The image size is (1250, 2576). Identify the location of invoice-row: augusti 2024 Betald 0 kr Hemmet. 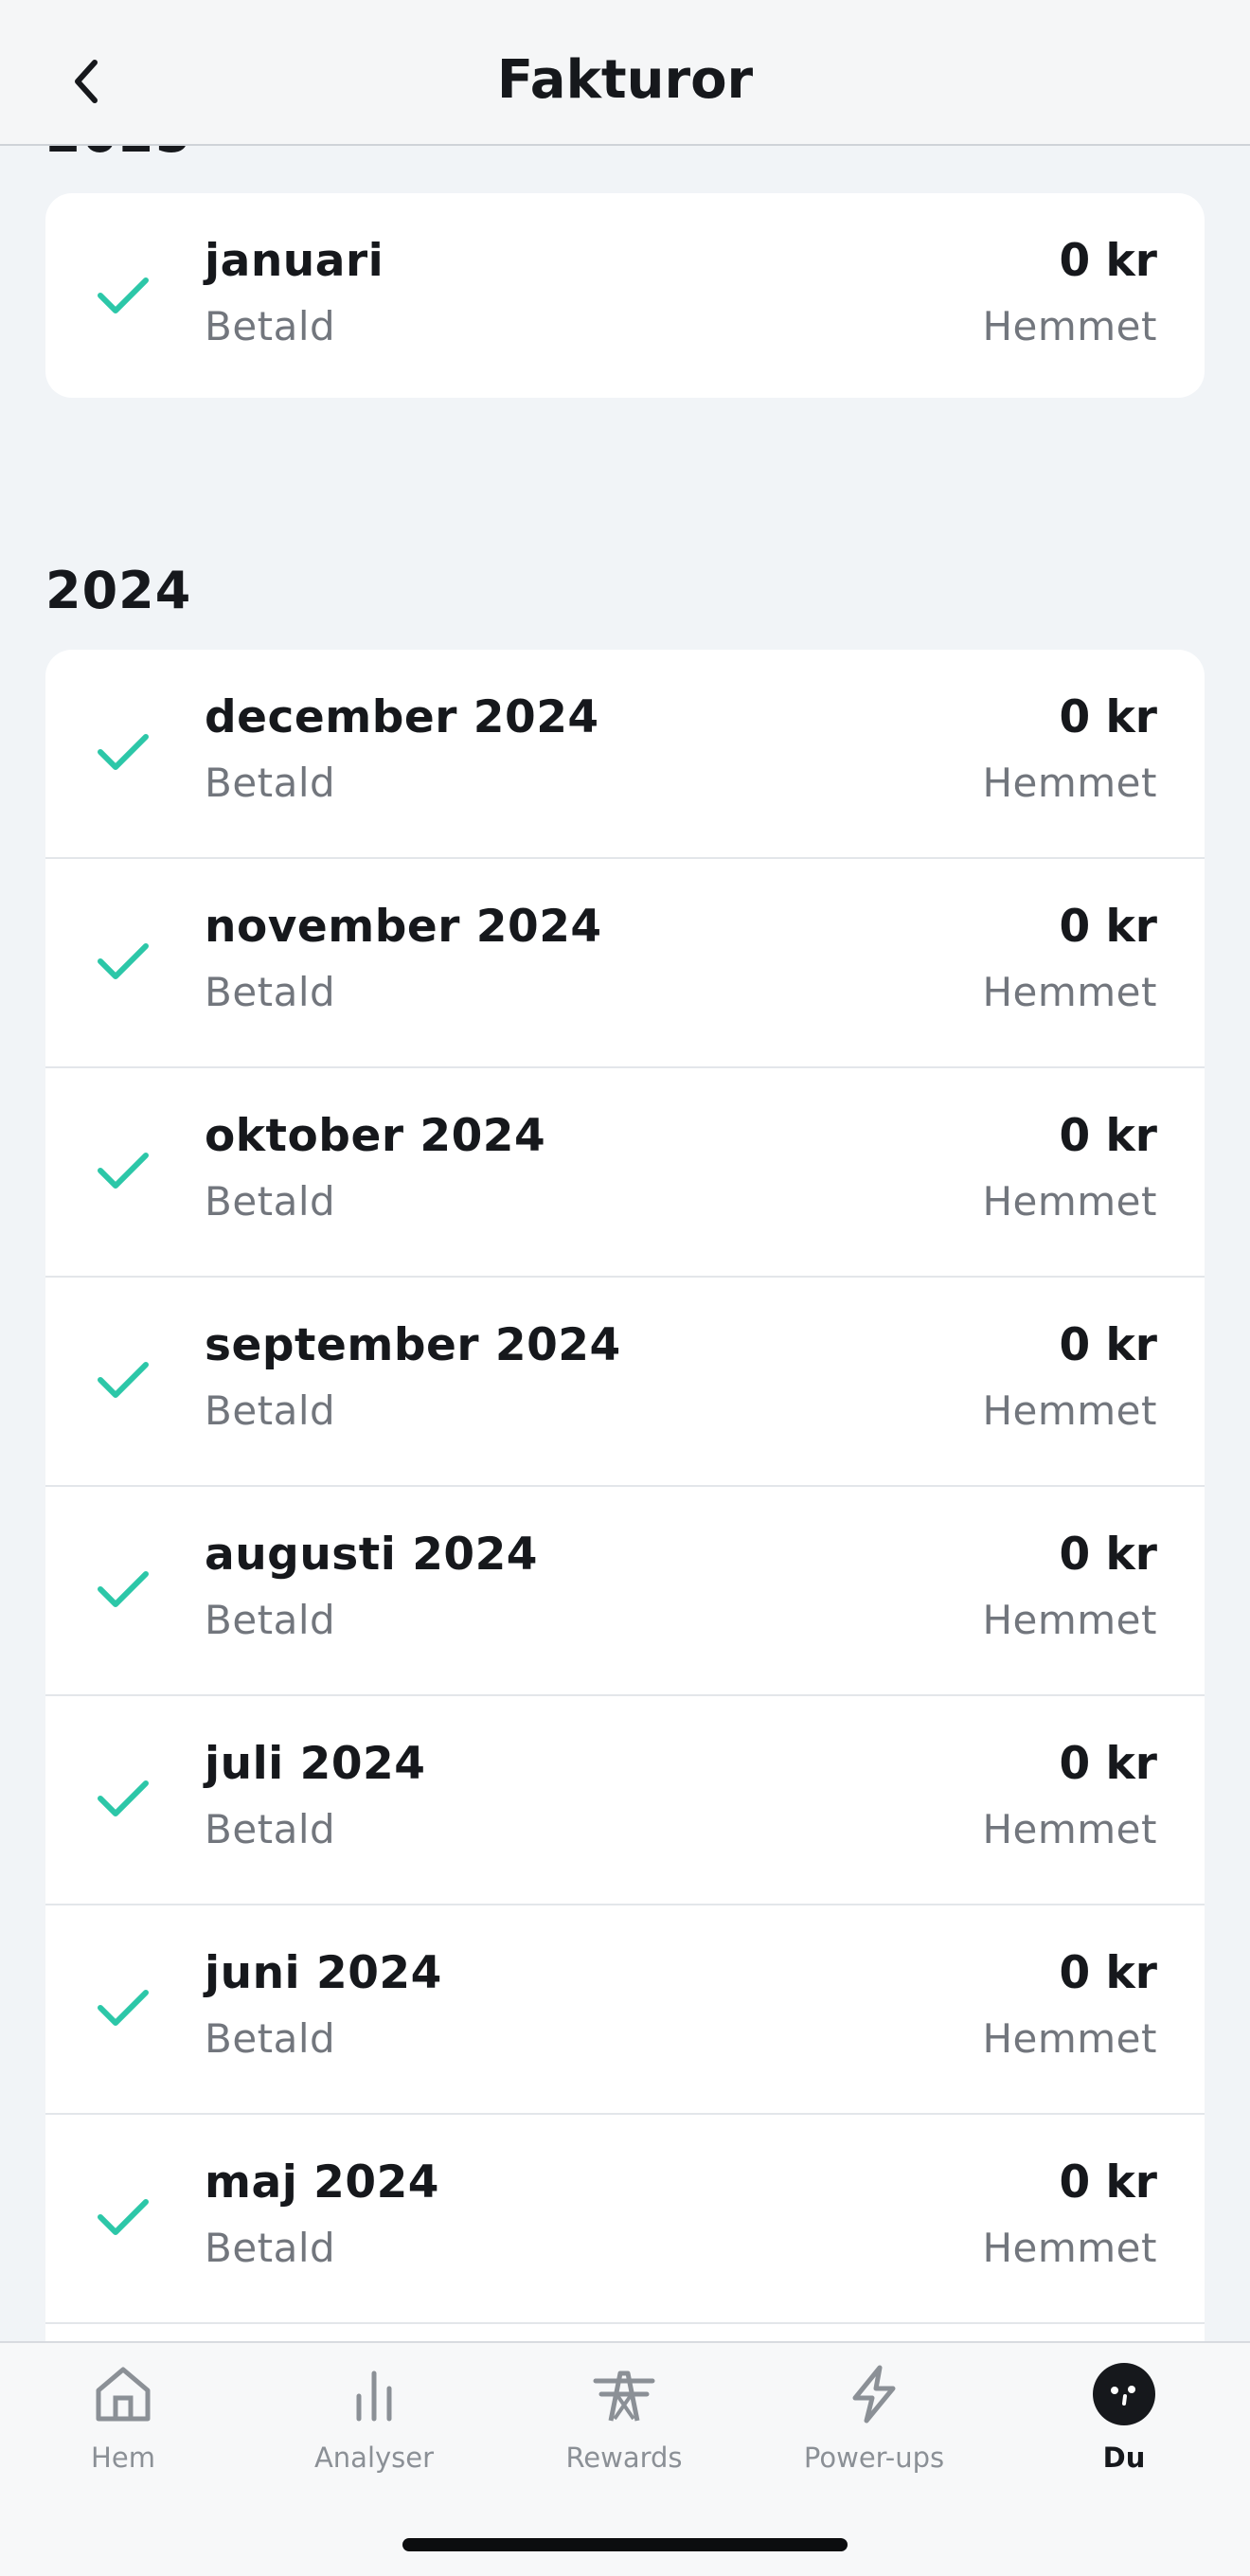
(625, 1591).